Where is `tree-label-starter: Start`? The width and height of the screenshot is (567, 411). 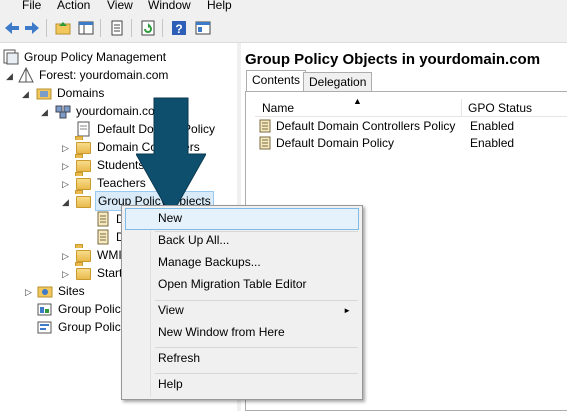
tree-label-starter: Start is located at coordinates (110, 273).